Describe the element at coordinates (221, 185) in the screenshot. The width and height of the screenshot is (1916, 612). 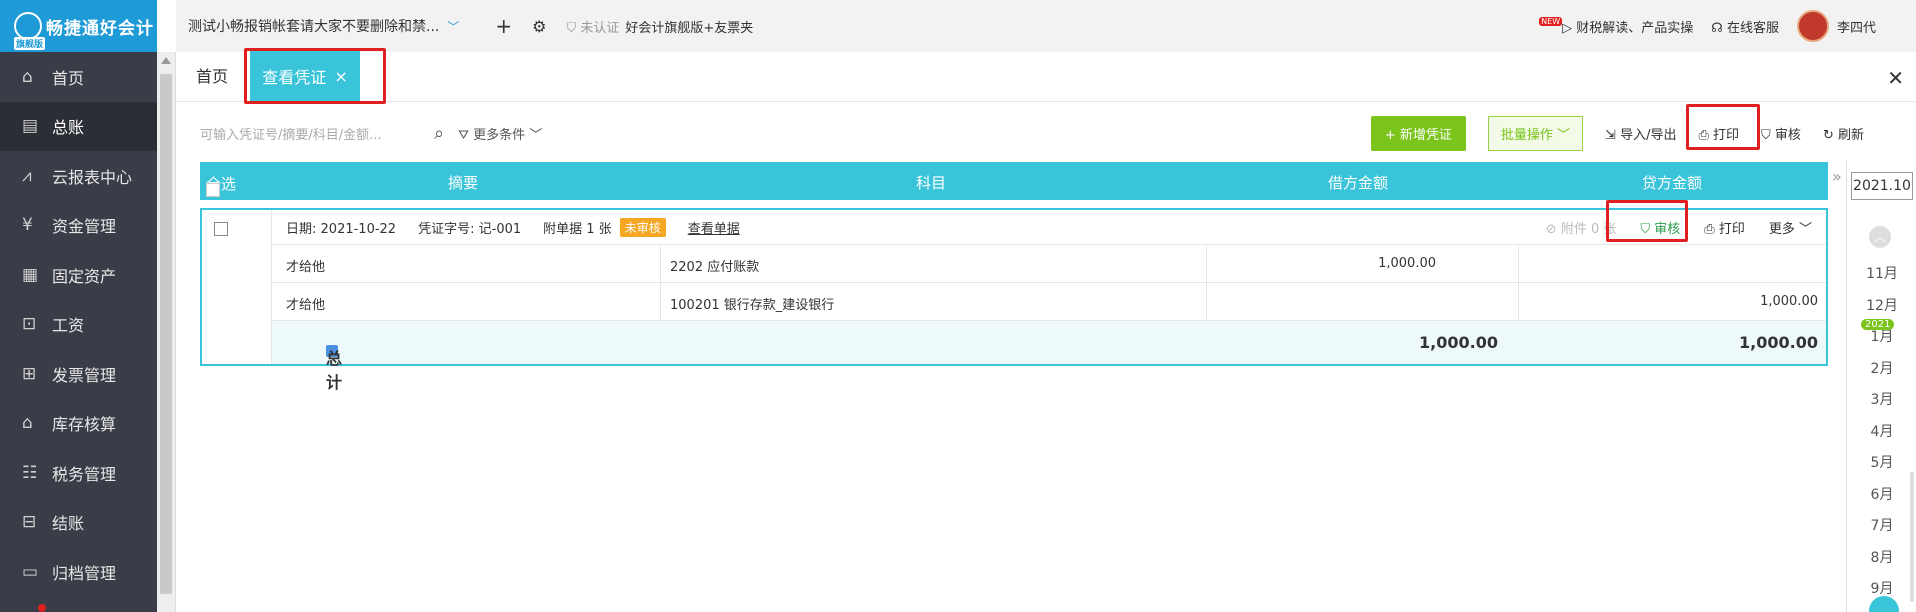
I see `select-all: 全选` at that location.